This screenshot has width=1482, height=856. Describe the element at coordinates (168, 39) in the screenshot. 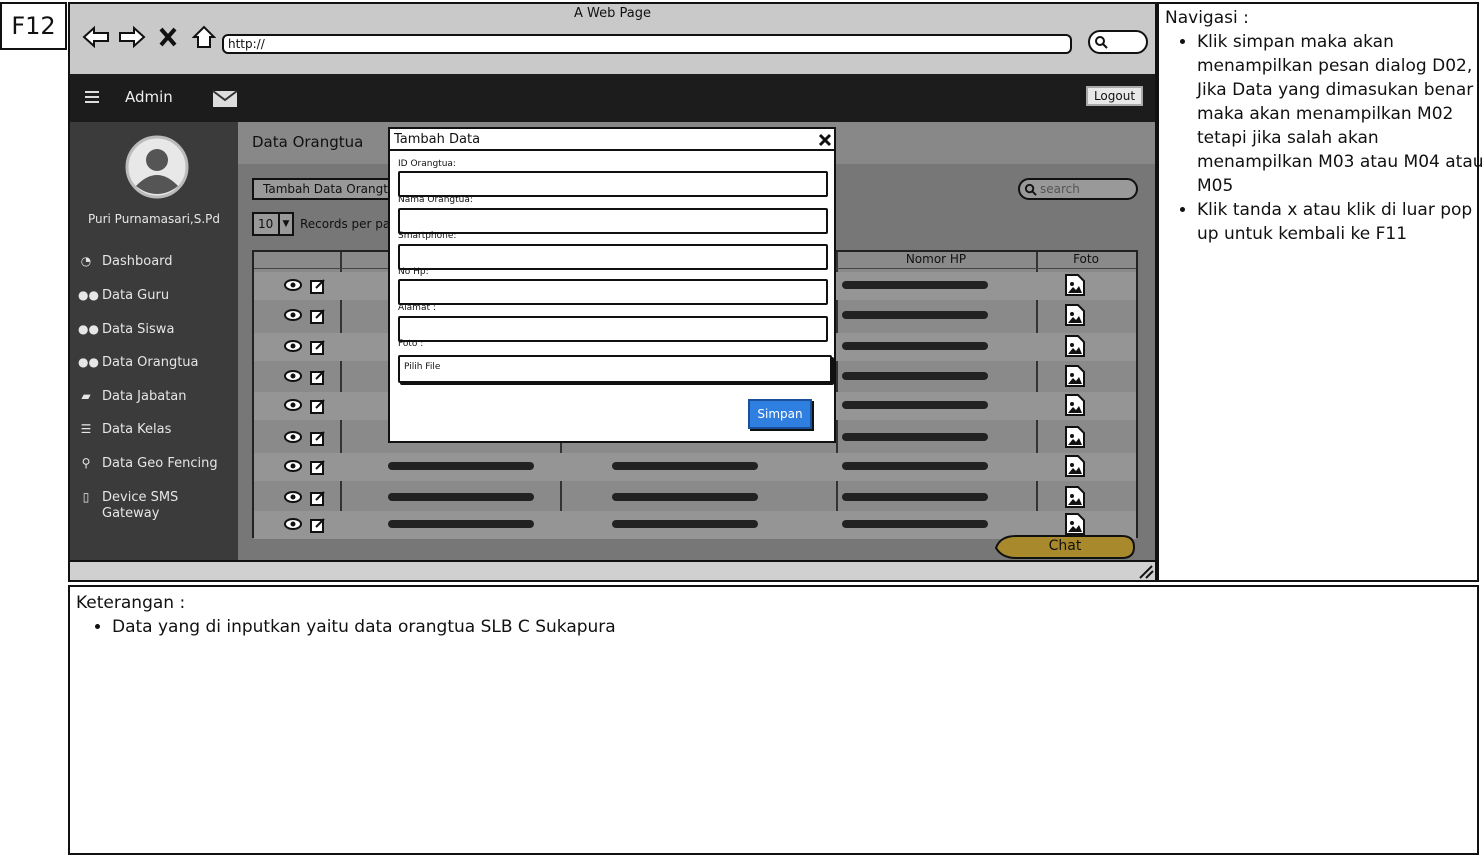

I see `stop-icon` at that location.